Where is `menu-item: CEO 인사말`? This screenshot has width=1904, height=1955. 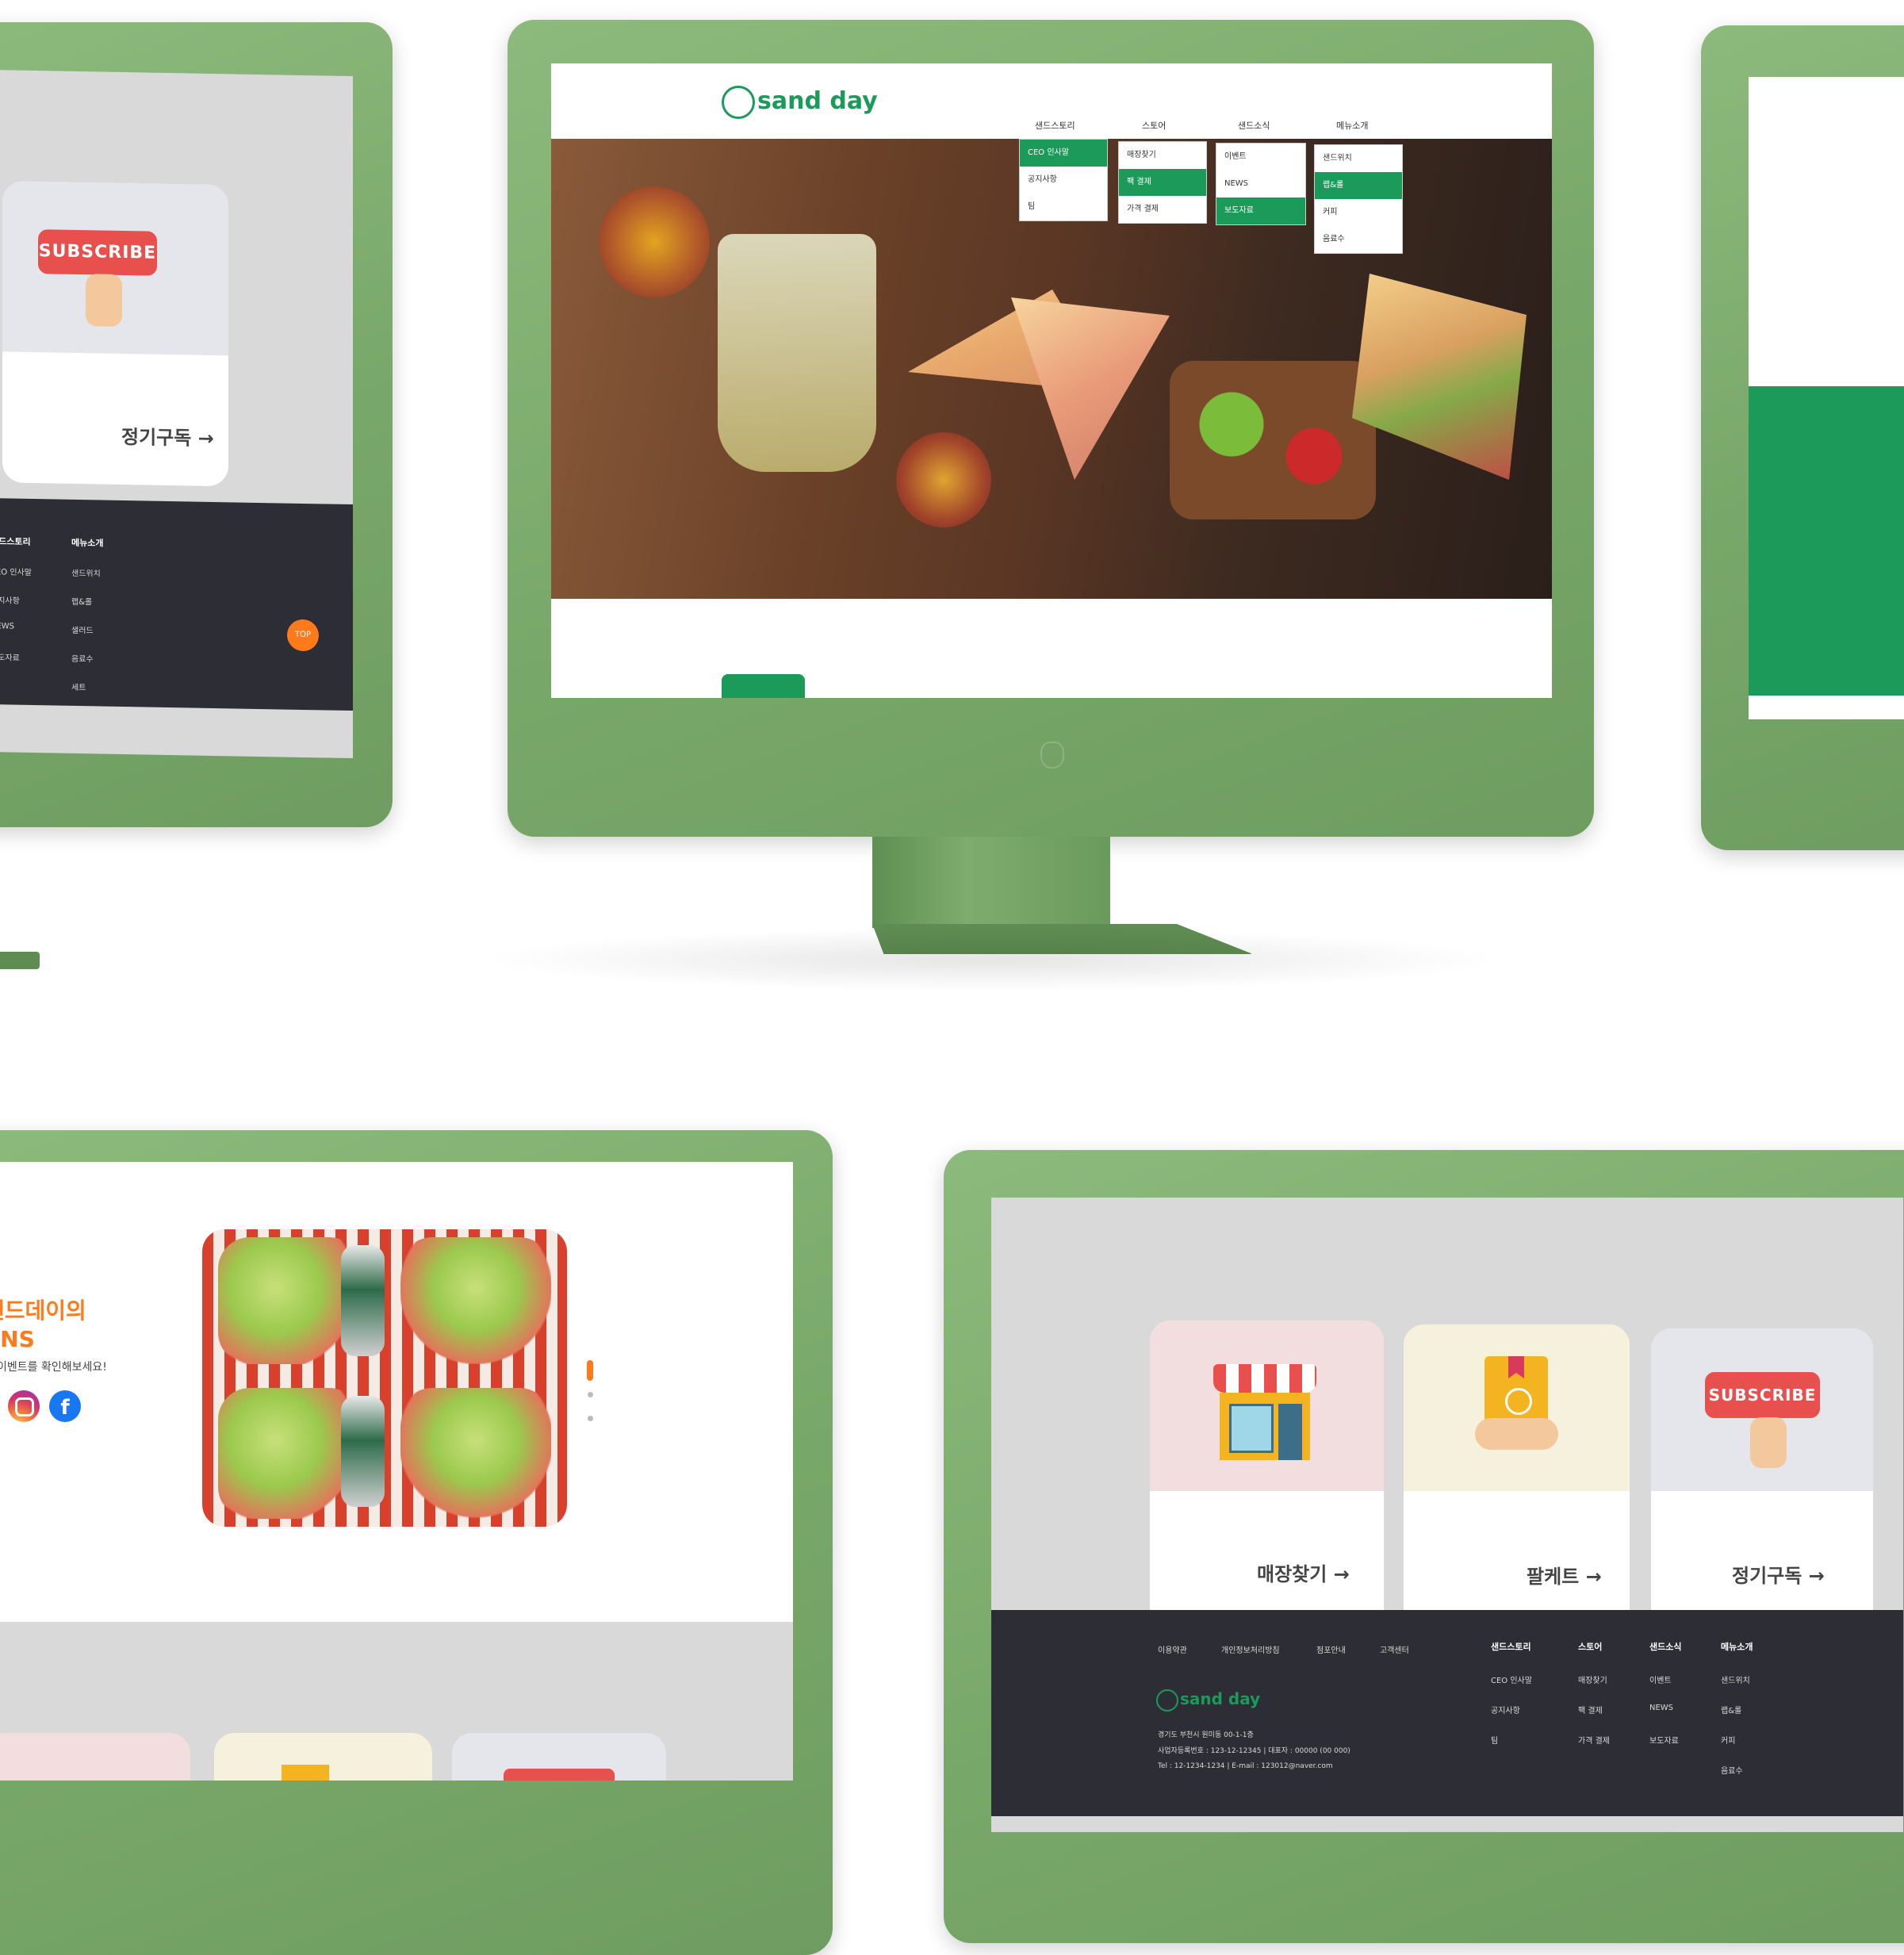 menu-item: CEO 인사말 is located at coordinates (1063, 153).